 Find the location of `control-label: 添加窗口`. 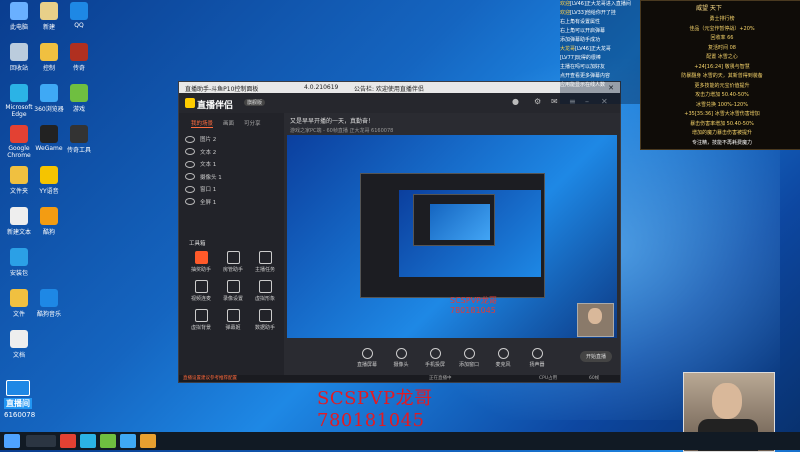

control-label: 添加窗口 is located at coordinates (468, 364).